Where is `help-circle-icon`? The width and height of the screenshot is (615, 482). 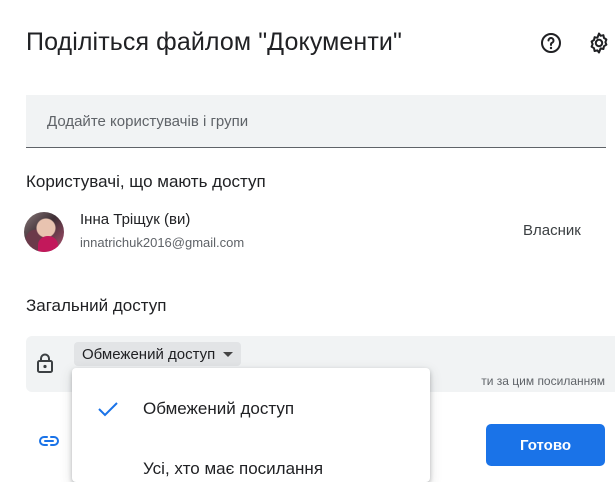
help-circle-icon is located at coordinates (551, 43).